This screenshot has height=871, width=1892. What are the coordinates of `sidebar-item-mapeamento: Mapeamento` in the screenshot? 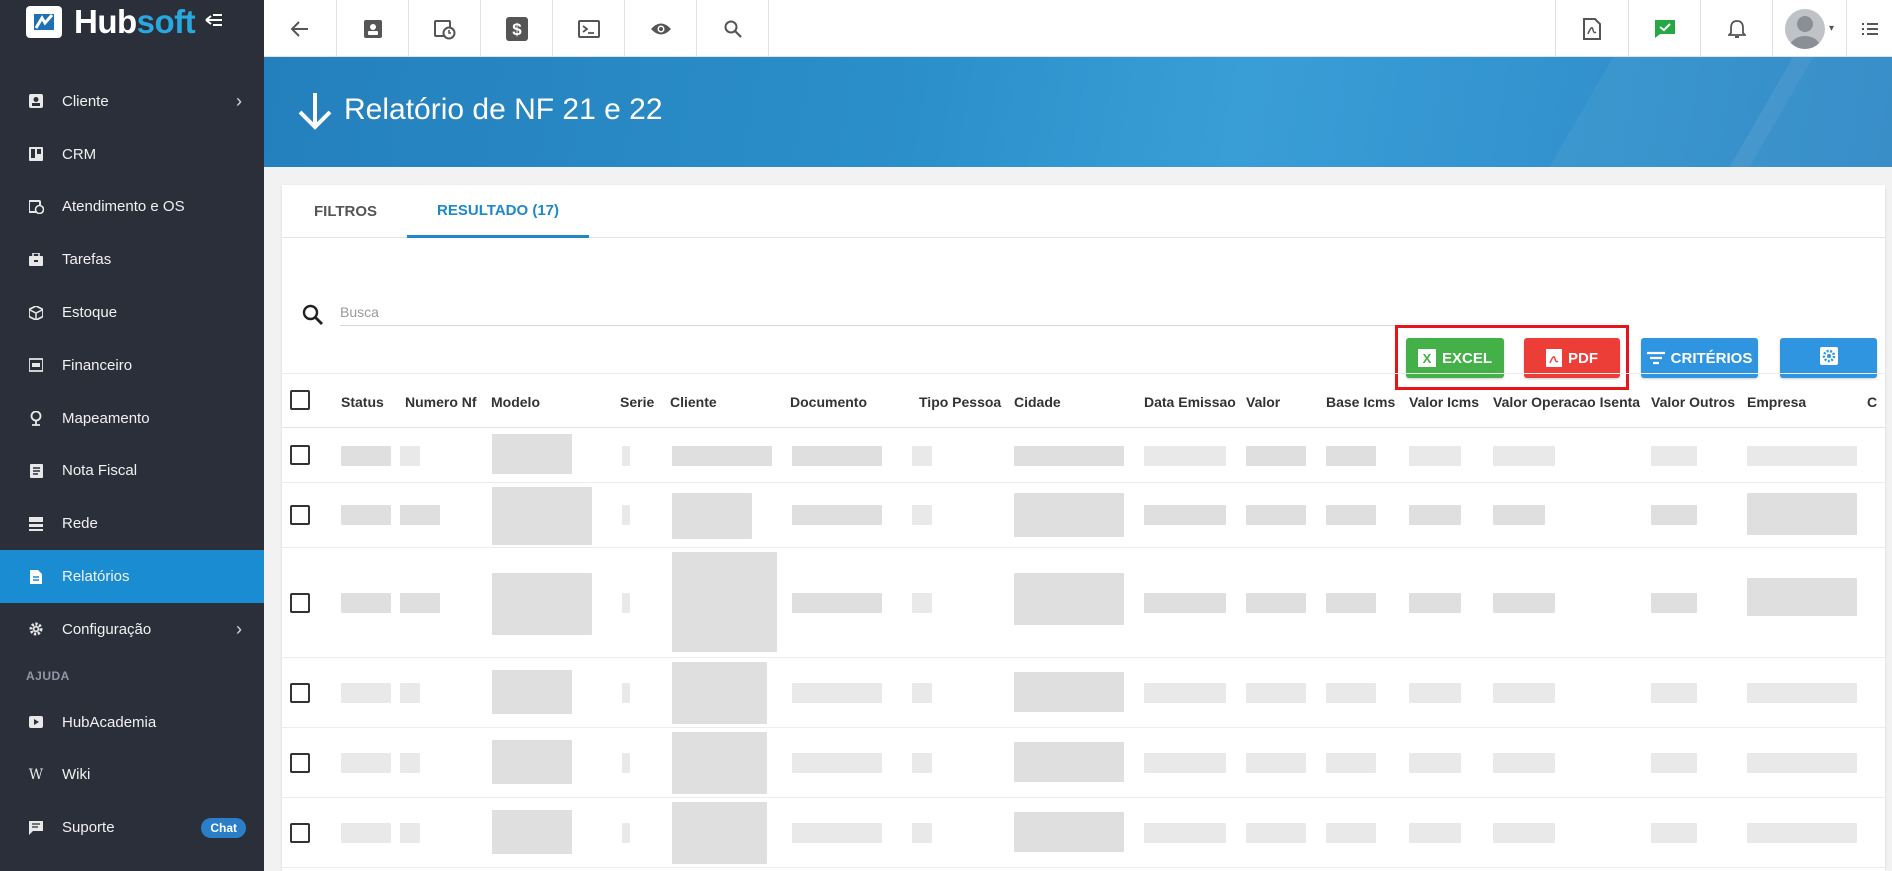 It's located at (132, 418).